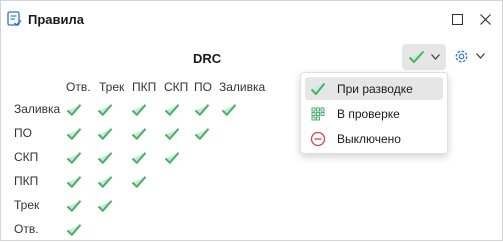  What do you see at coordinates (23, 133) in the screenshot?
I see `row-label: ПО` at bounding box center [23, 133].